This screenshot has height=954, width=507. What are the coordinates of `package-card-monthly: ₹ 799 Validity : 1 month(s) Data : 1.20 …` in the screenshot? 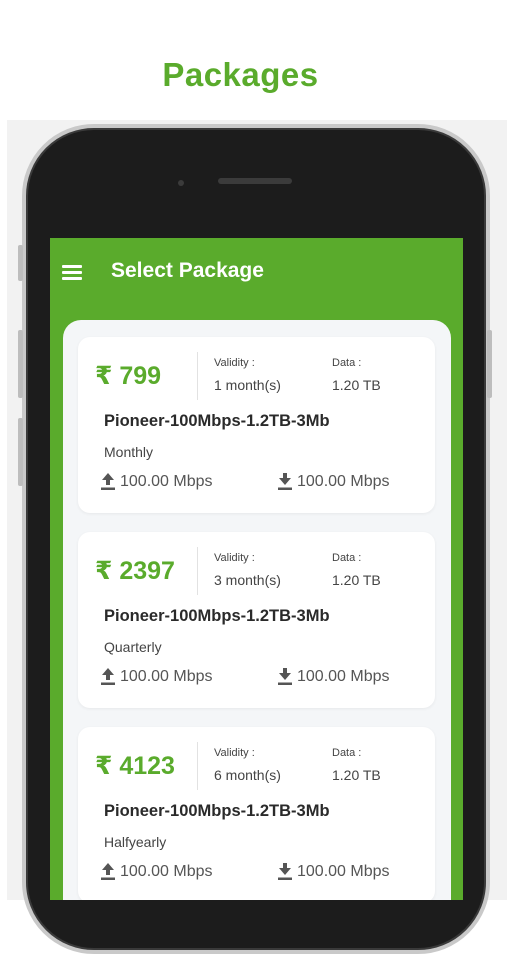 It's located at (256, 425).